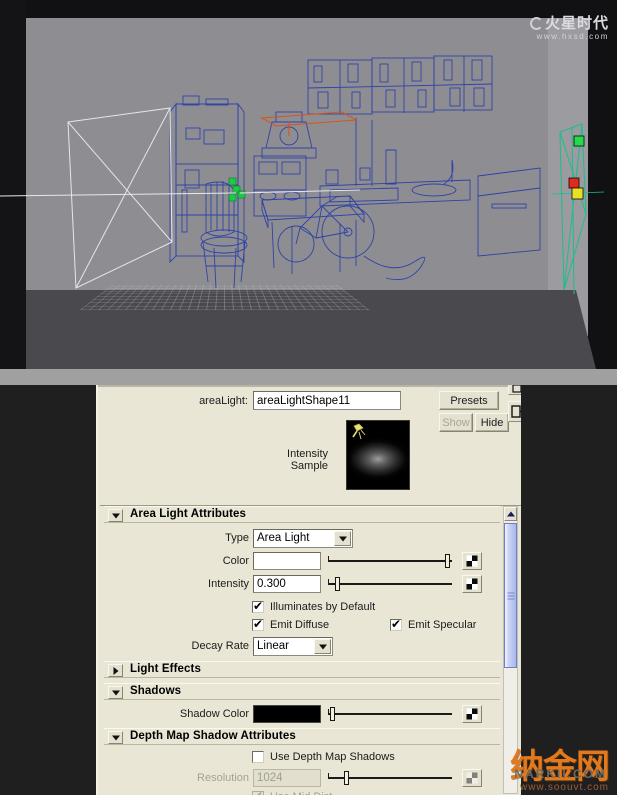  Describe the element at coordinates (332, 757) in the screenshot. I see `checkbox-label: Use Depth Map Shadows` at that location.